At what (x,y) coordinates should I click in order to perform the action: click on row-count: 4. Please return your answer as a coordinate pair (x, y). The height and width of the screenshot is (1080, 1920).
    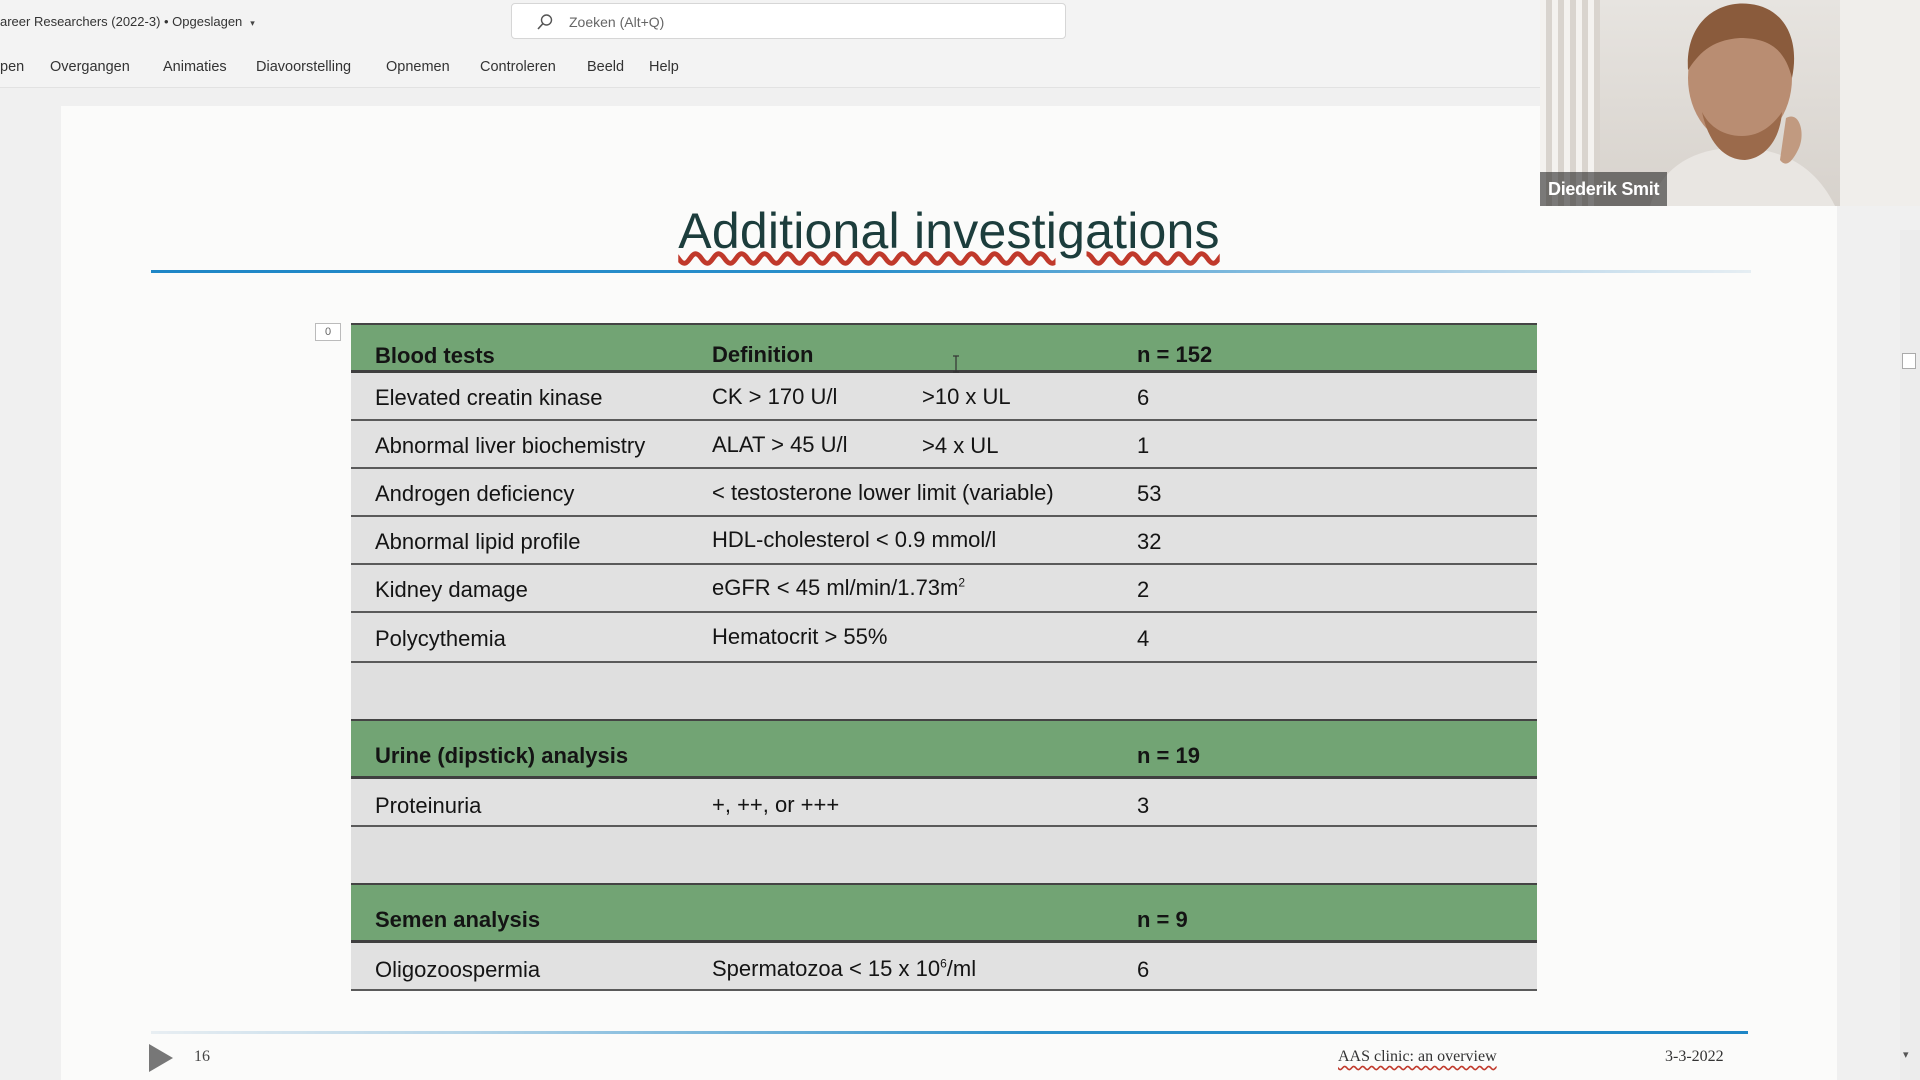
    Looking at the image, I should click on (1143, 638).